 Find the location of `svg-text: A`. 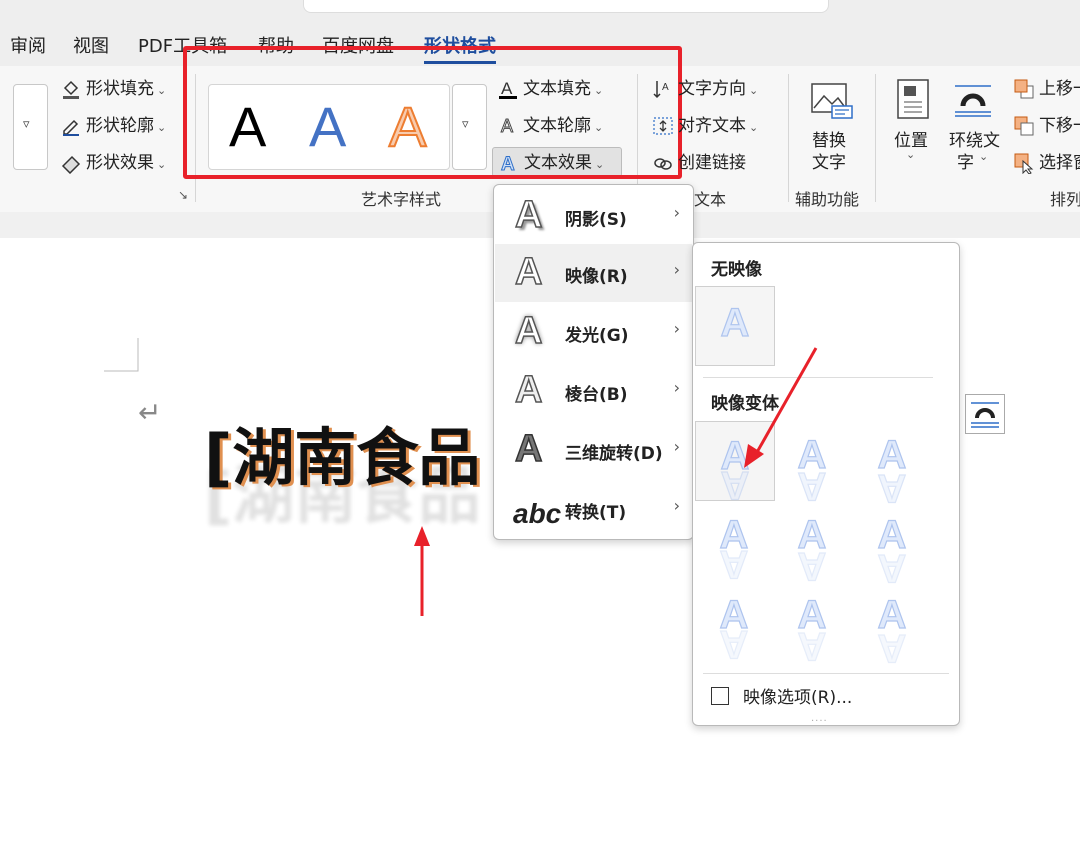

svg-text: A is located at coordinates (665, 87).